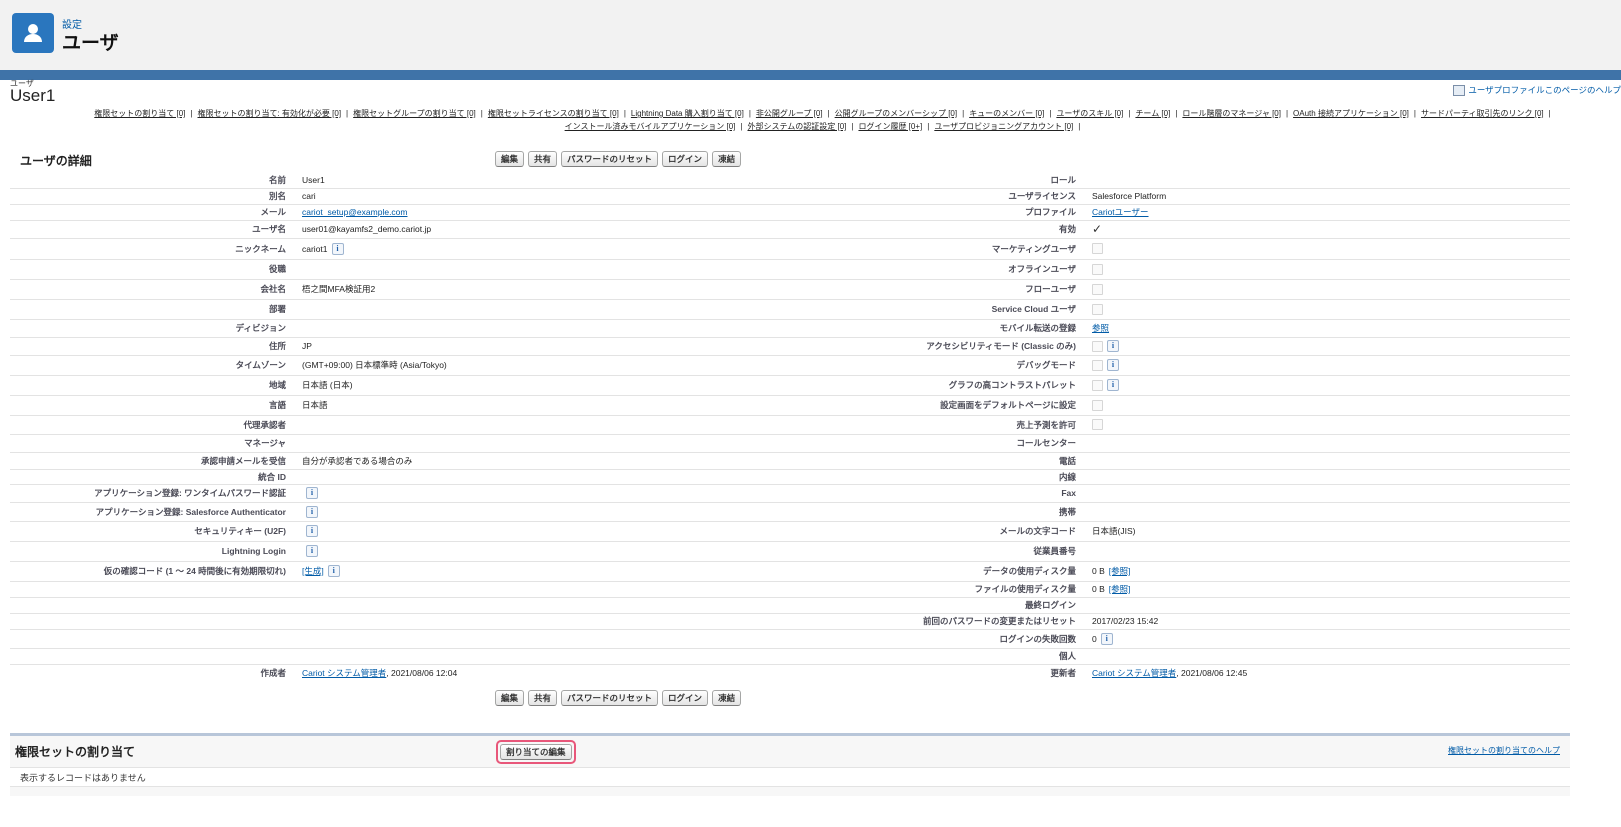 This screenshot has height=827, width=1621. I want to click on modified-by-link: Cariot システム管理者, so click(1134, 673).